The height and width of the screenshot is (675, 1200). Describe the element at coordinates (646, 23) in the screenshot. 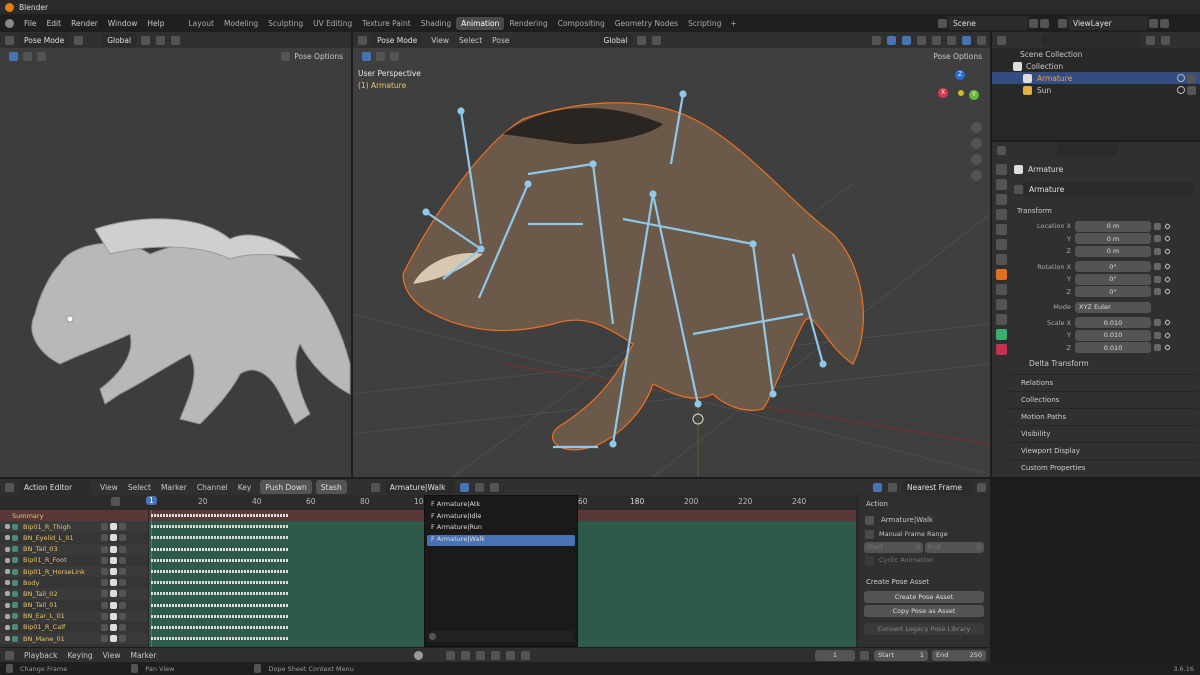

I see `workspace-tab-geometry-nodes: Geometry Nodes` at that location.